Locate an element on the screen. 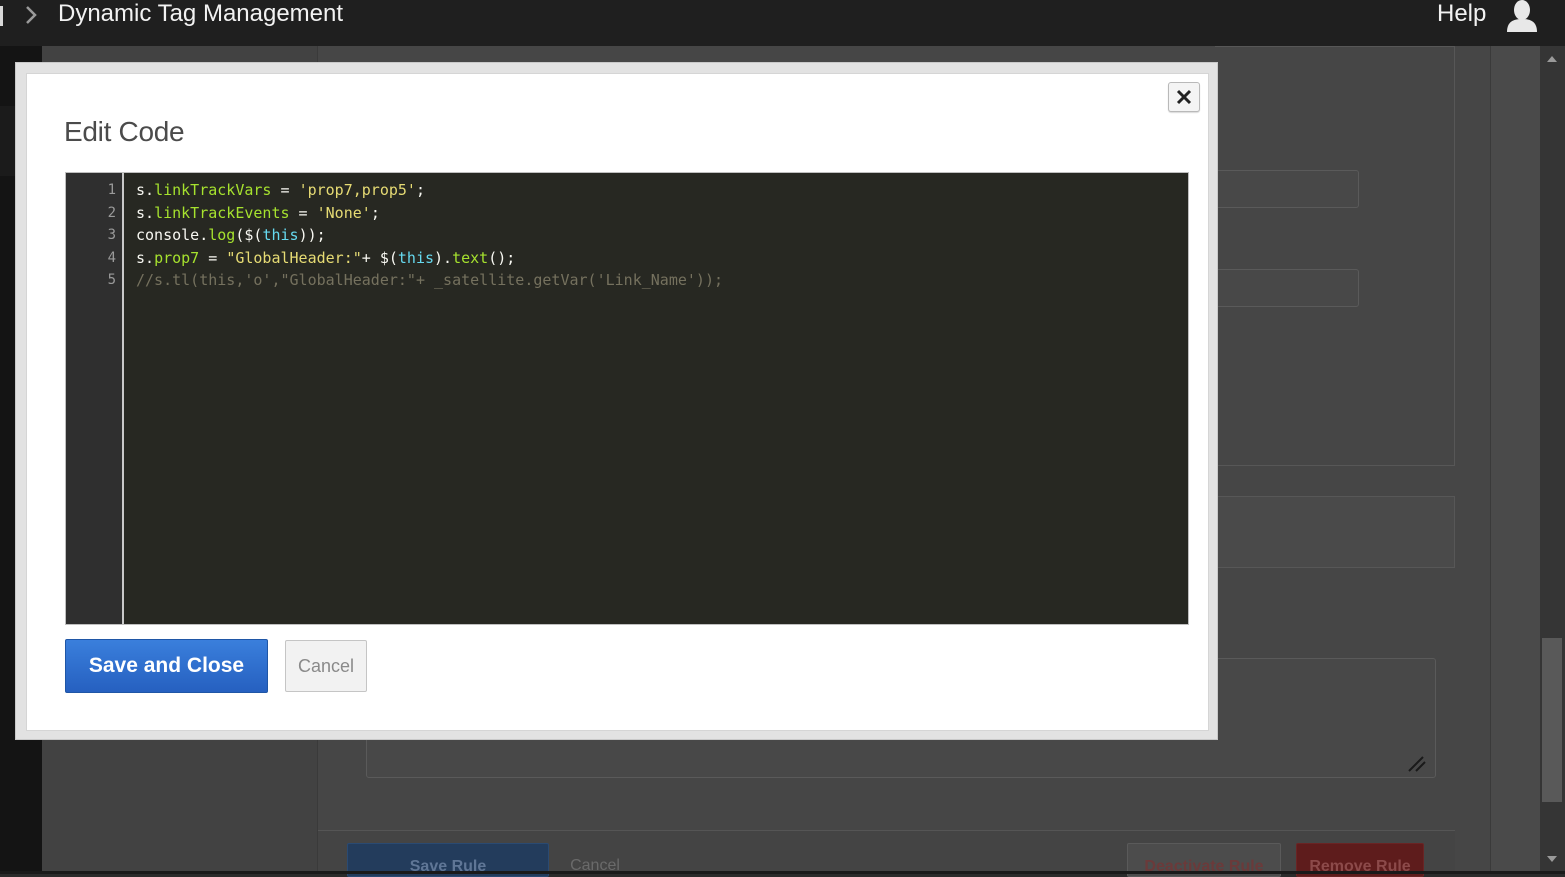 The width and height of the screenshot is (1565, 877). code-token: log is located at coordinates (222, 235).